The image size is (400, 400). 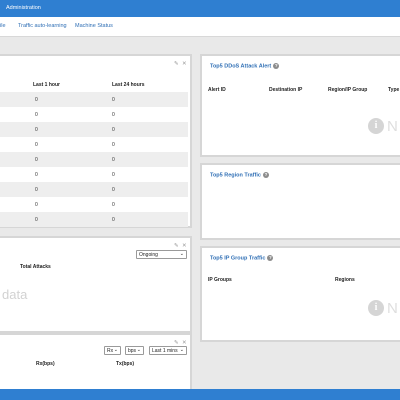 I want to click on tab-traffic-auto-learning: Traffic auto-learning, so click(x=42, y=26).